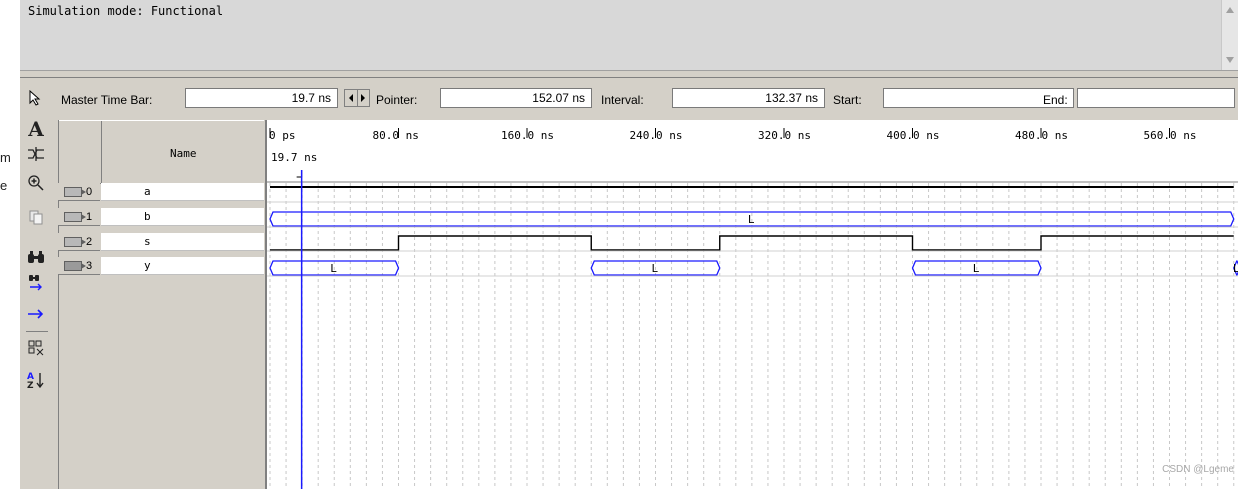  What do you see at coordinates (37, 331) in the screenshot?
I see `toolbar-separator` at bounding box center [37, 331].